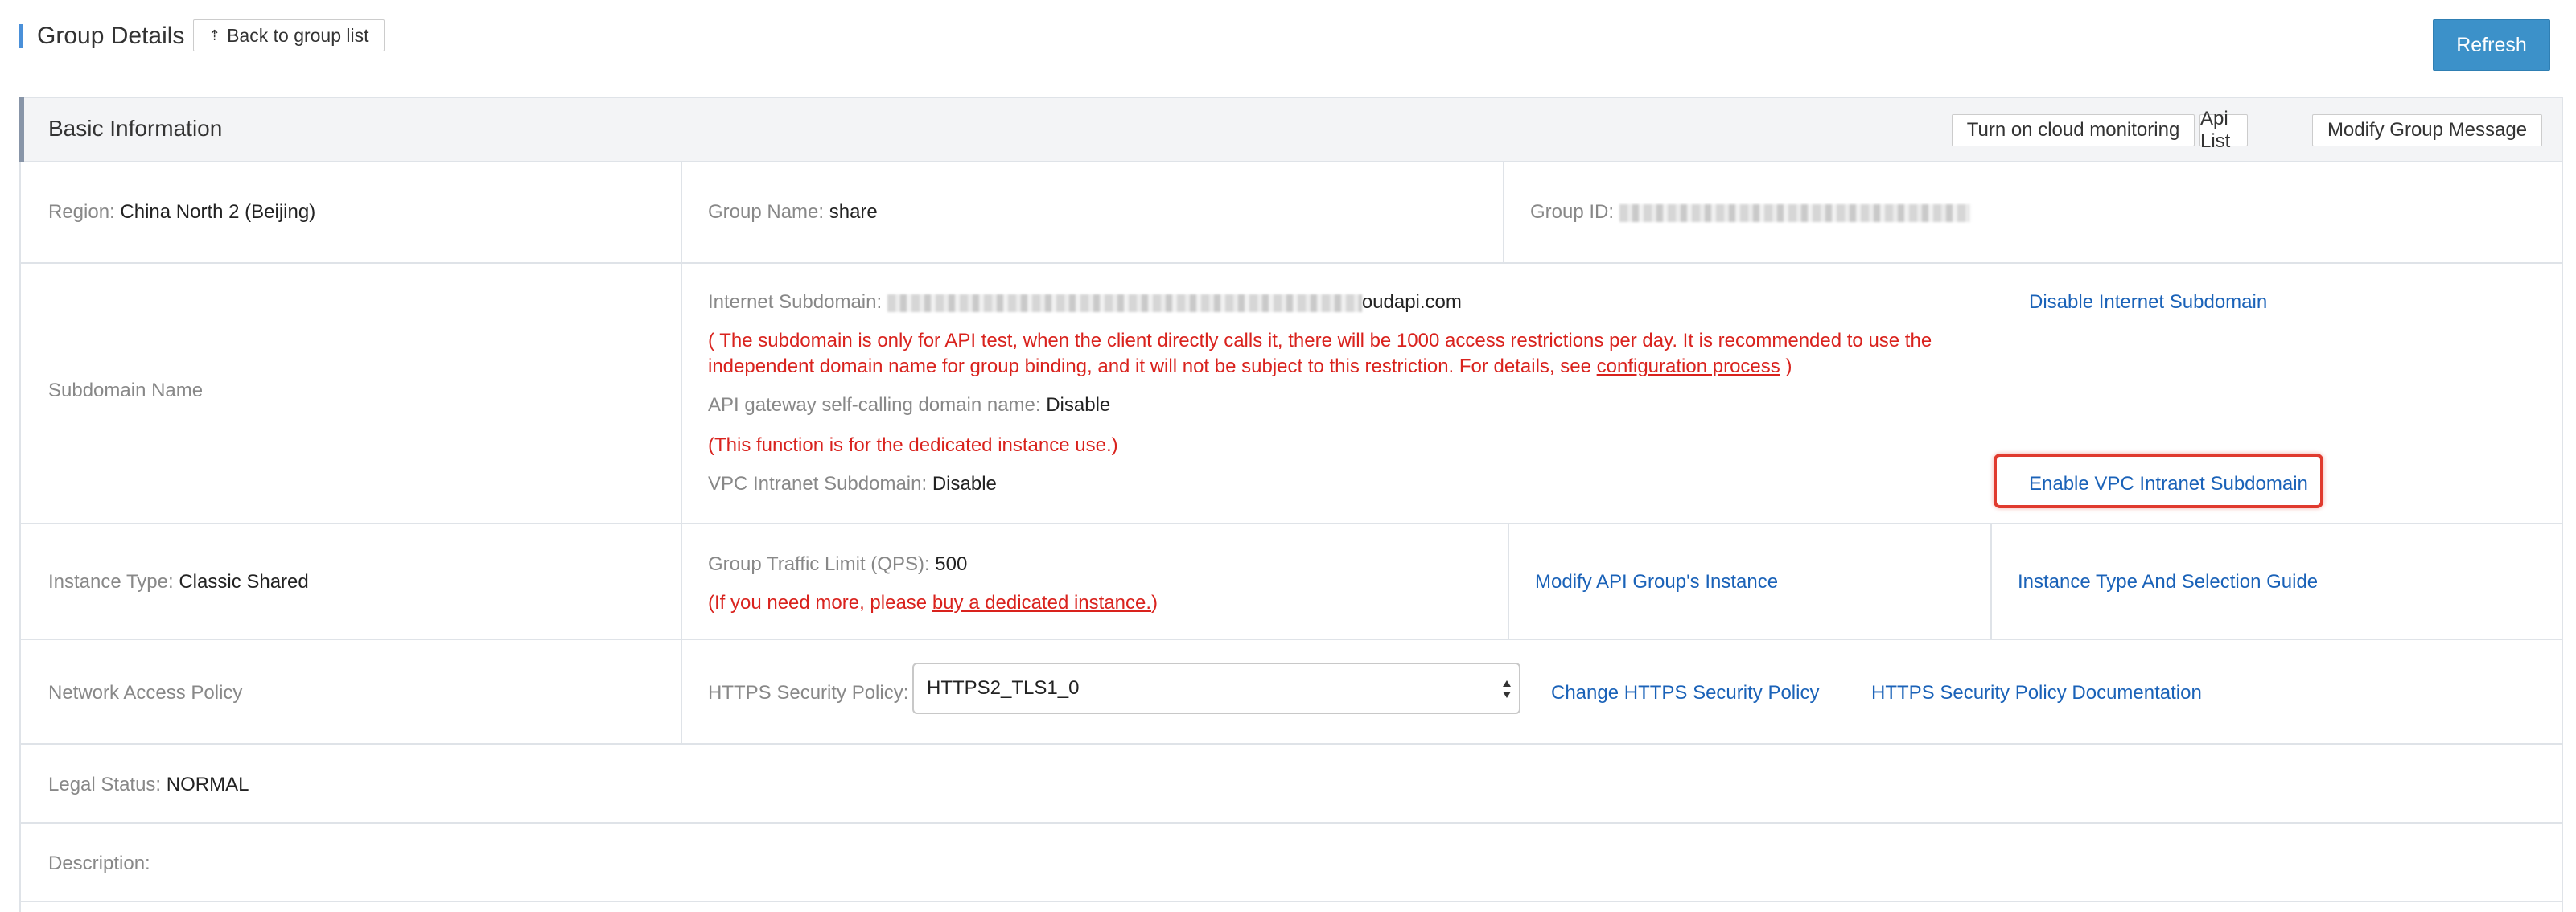  Describe the element at coordinates (820, 603) in the screenshot. I see `buy-notice-text: (If you need more, please` at that location.